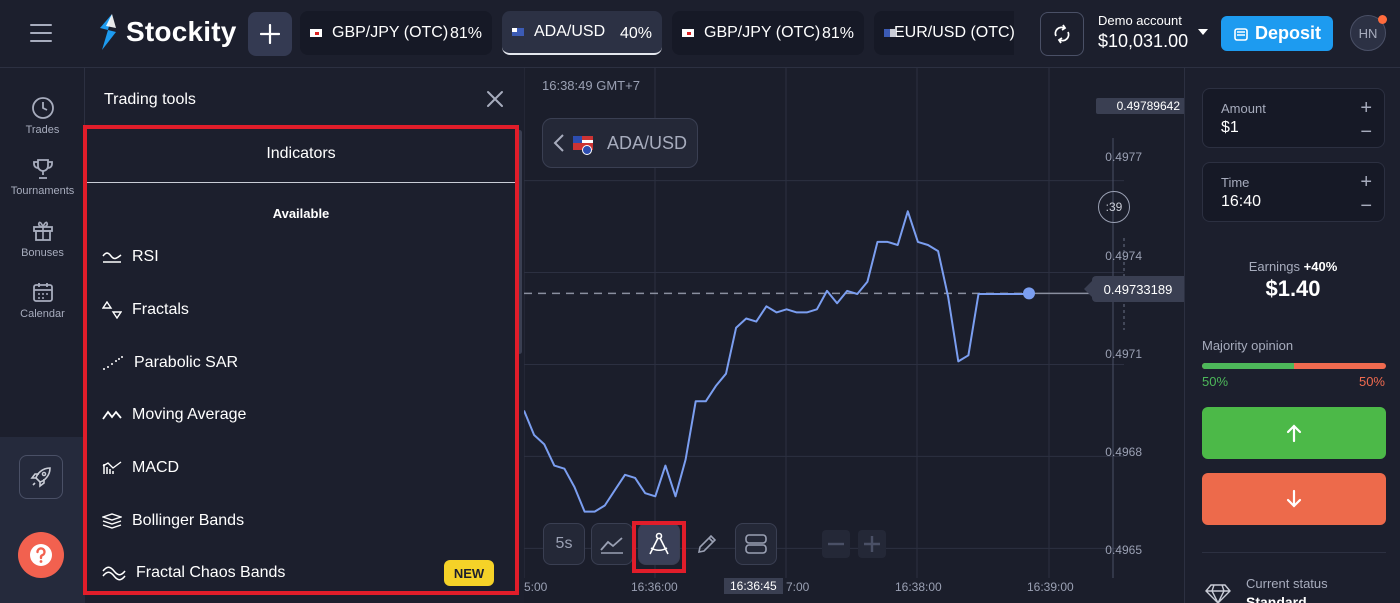 The height and width of the screenshot is (603, 1400). What do you see at coordinates (42, 169) in the screenshot?
I see `trophy-icon` at bounding box center [42, 169].